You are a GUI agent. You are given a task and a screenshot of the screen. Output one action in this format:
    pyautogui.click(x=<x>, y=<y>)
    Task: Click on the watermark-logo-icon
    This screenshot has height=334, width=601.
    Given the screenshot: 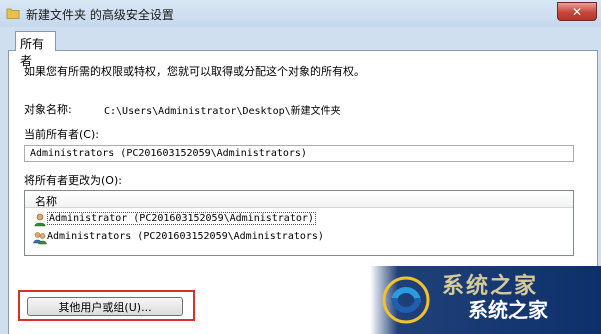 What is the action you would take?
    pyautogui.click(x=406, y=300)
    